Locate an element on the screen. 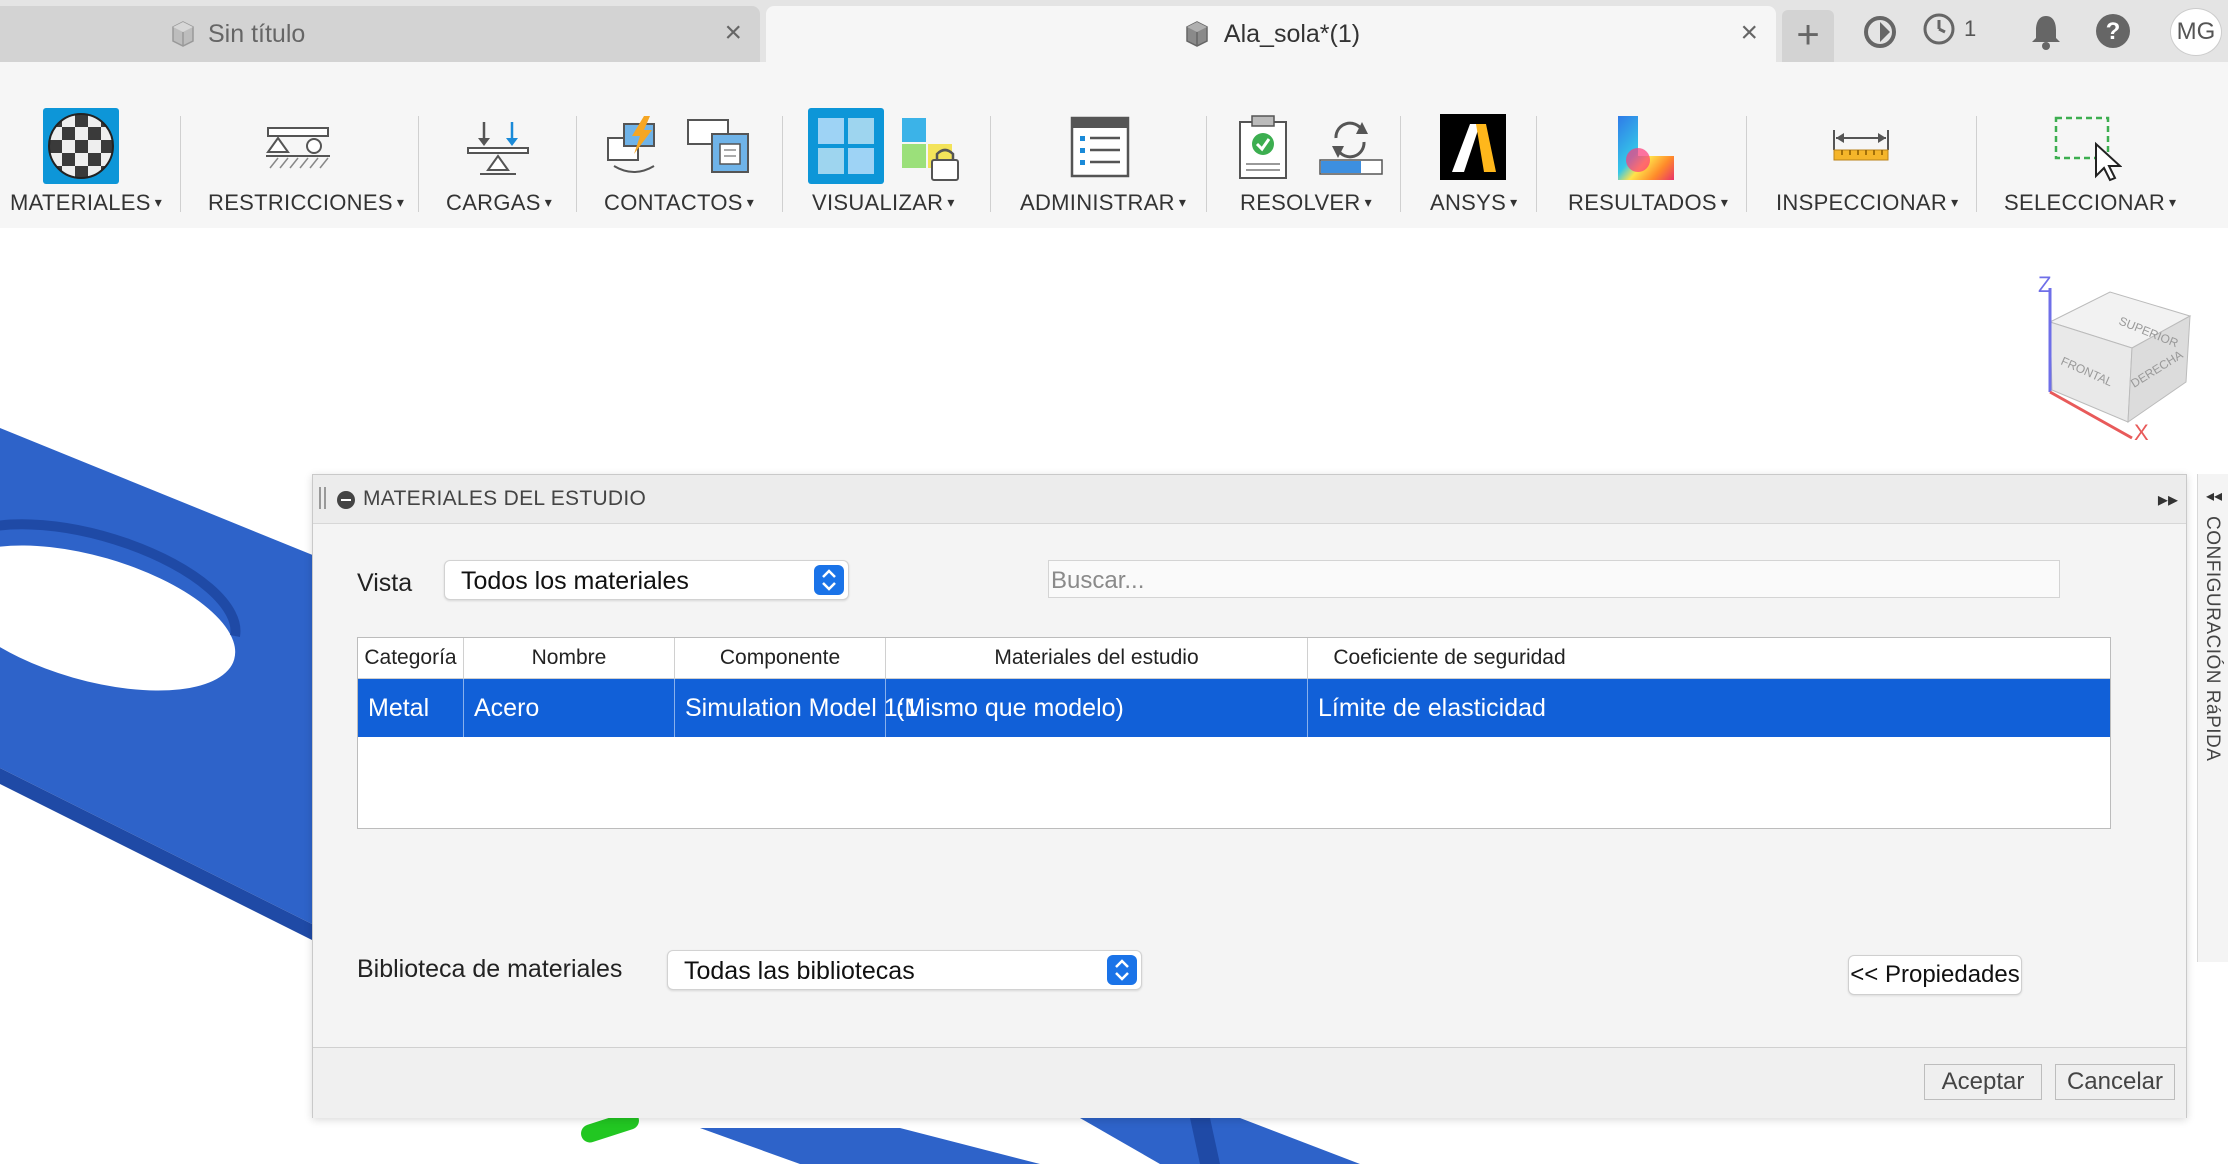  column-header: Coeficiente de seguridad is located at coordinates (1449, 658).